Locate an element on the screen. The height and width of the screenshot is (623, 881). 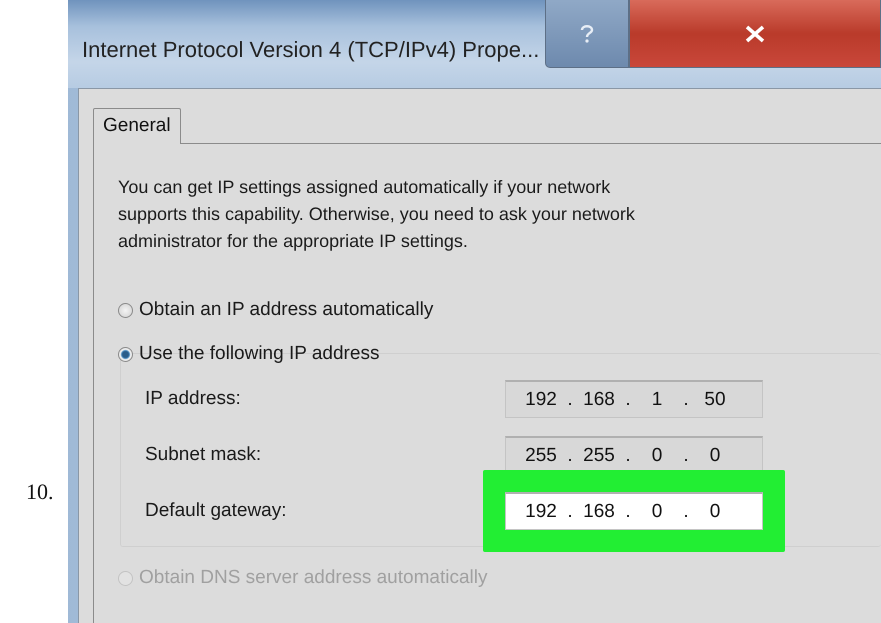
close-icon is located at coordinates (755, 33).